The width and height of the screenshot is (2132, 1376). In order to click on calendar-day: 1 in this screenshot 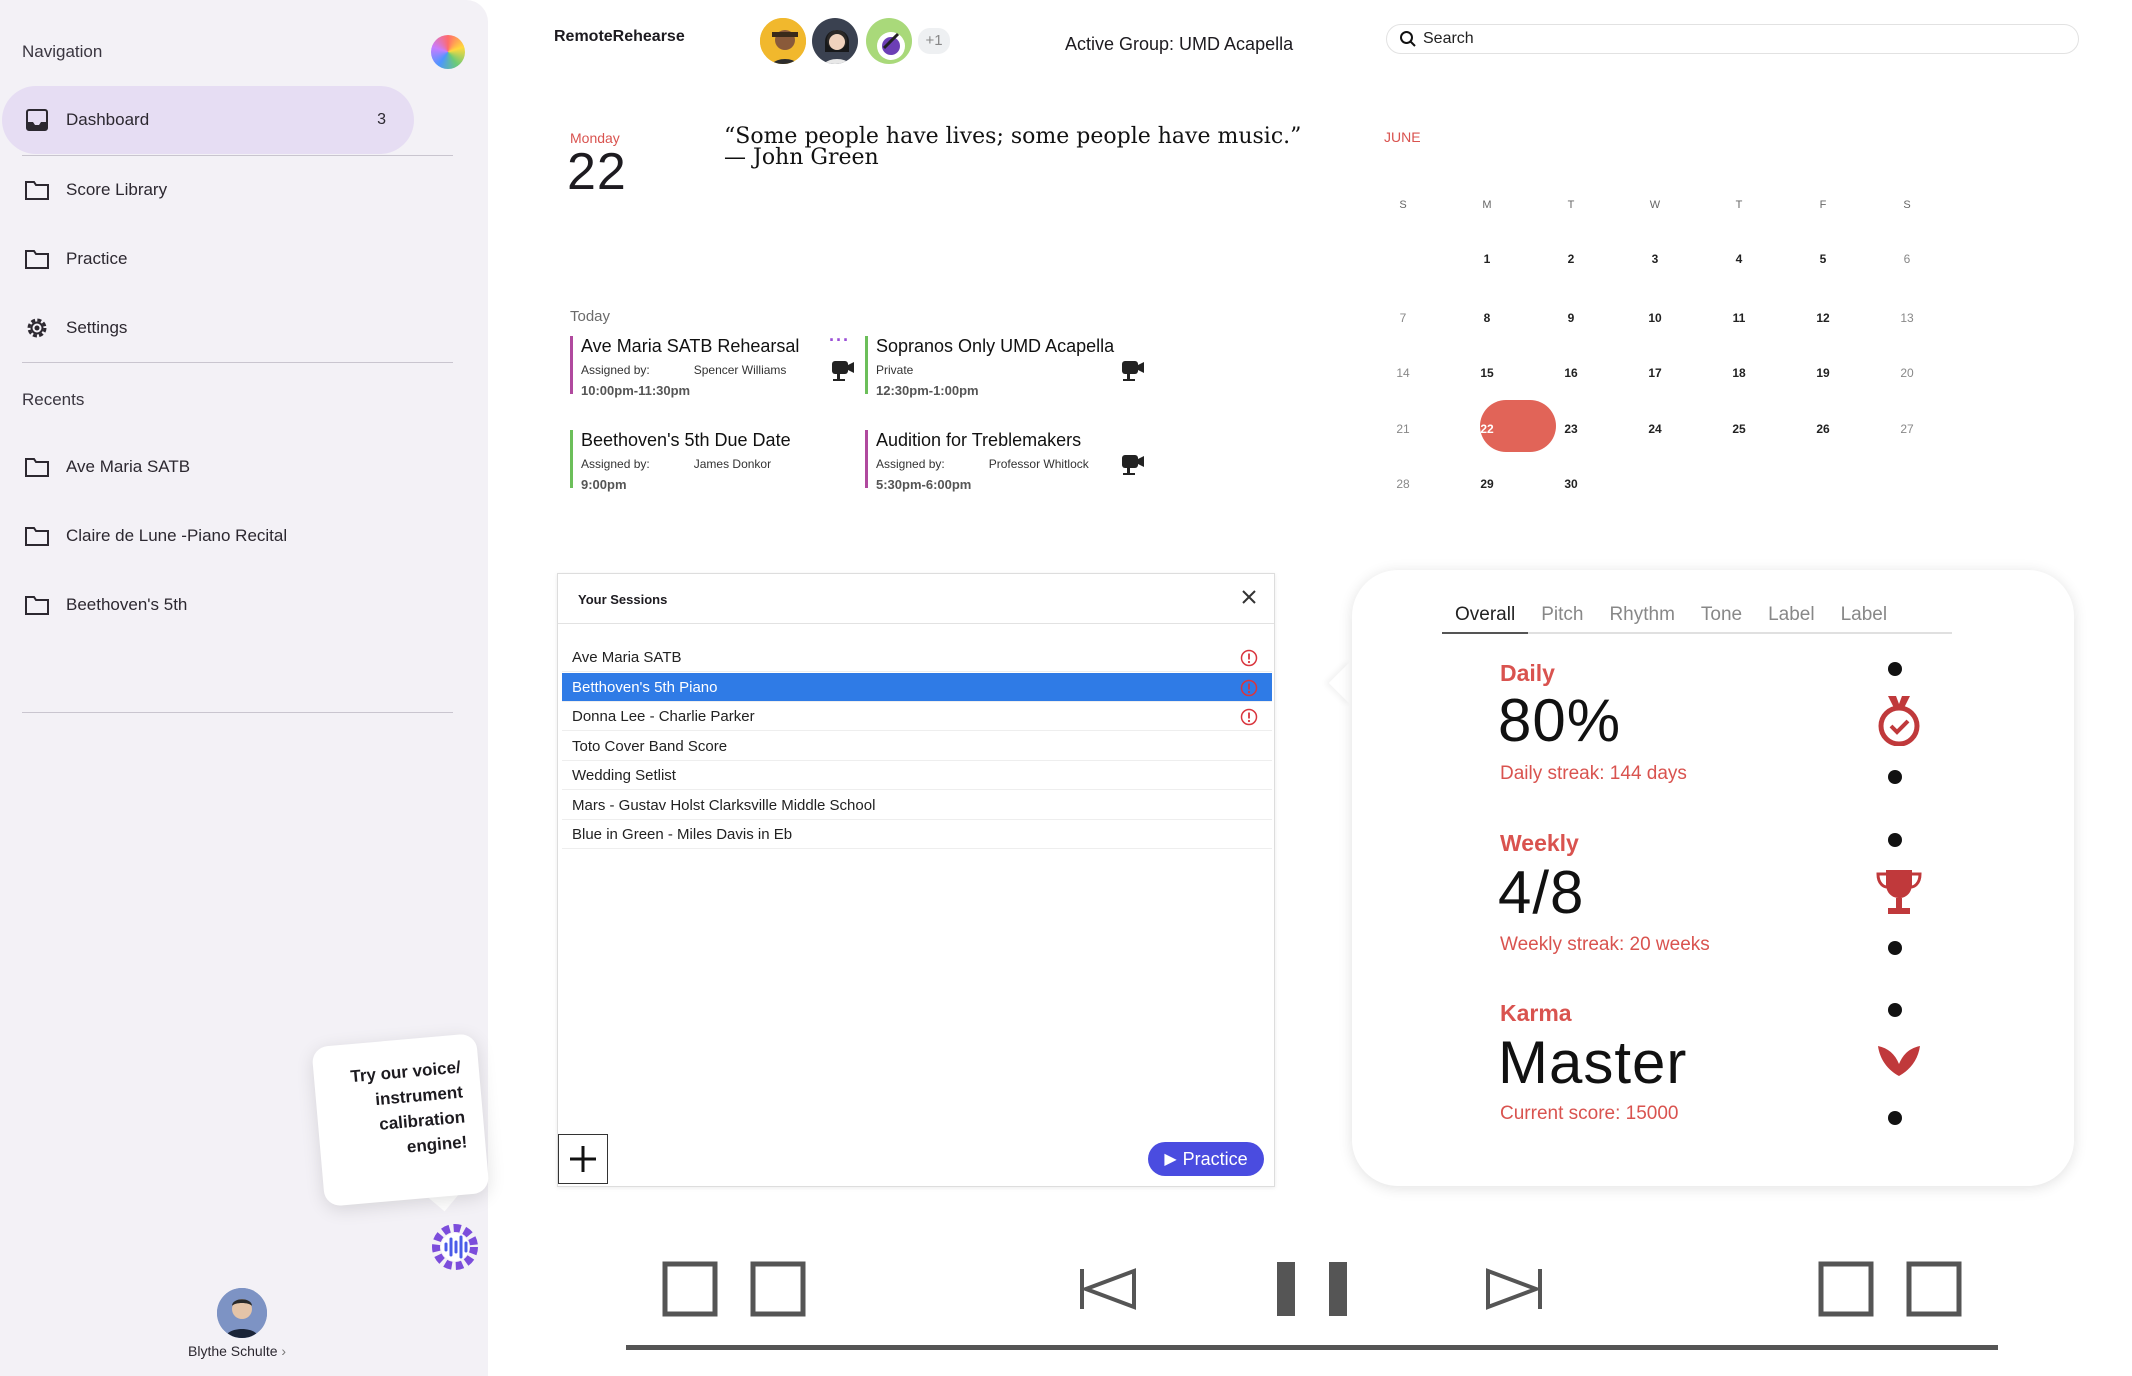, I will do `click(1487, 259)`.